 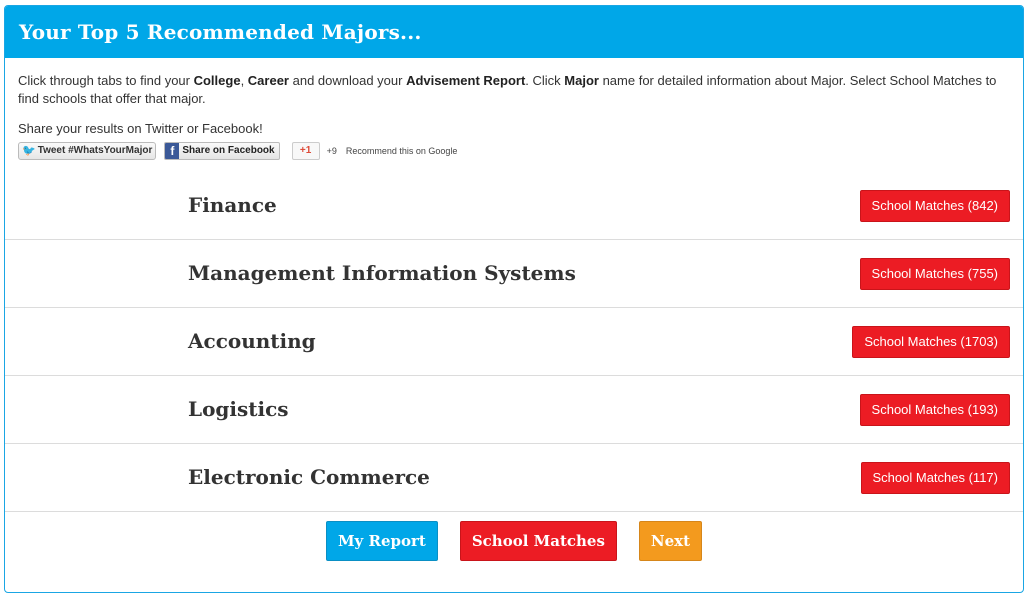 What do you see at coordinates (581, 80) in the screenshot?
I see `major-keyword: Major` at bounding box center [581, 80].